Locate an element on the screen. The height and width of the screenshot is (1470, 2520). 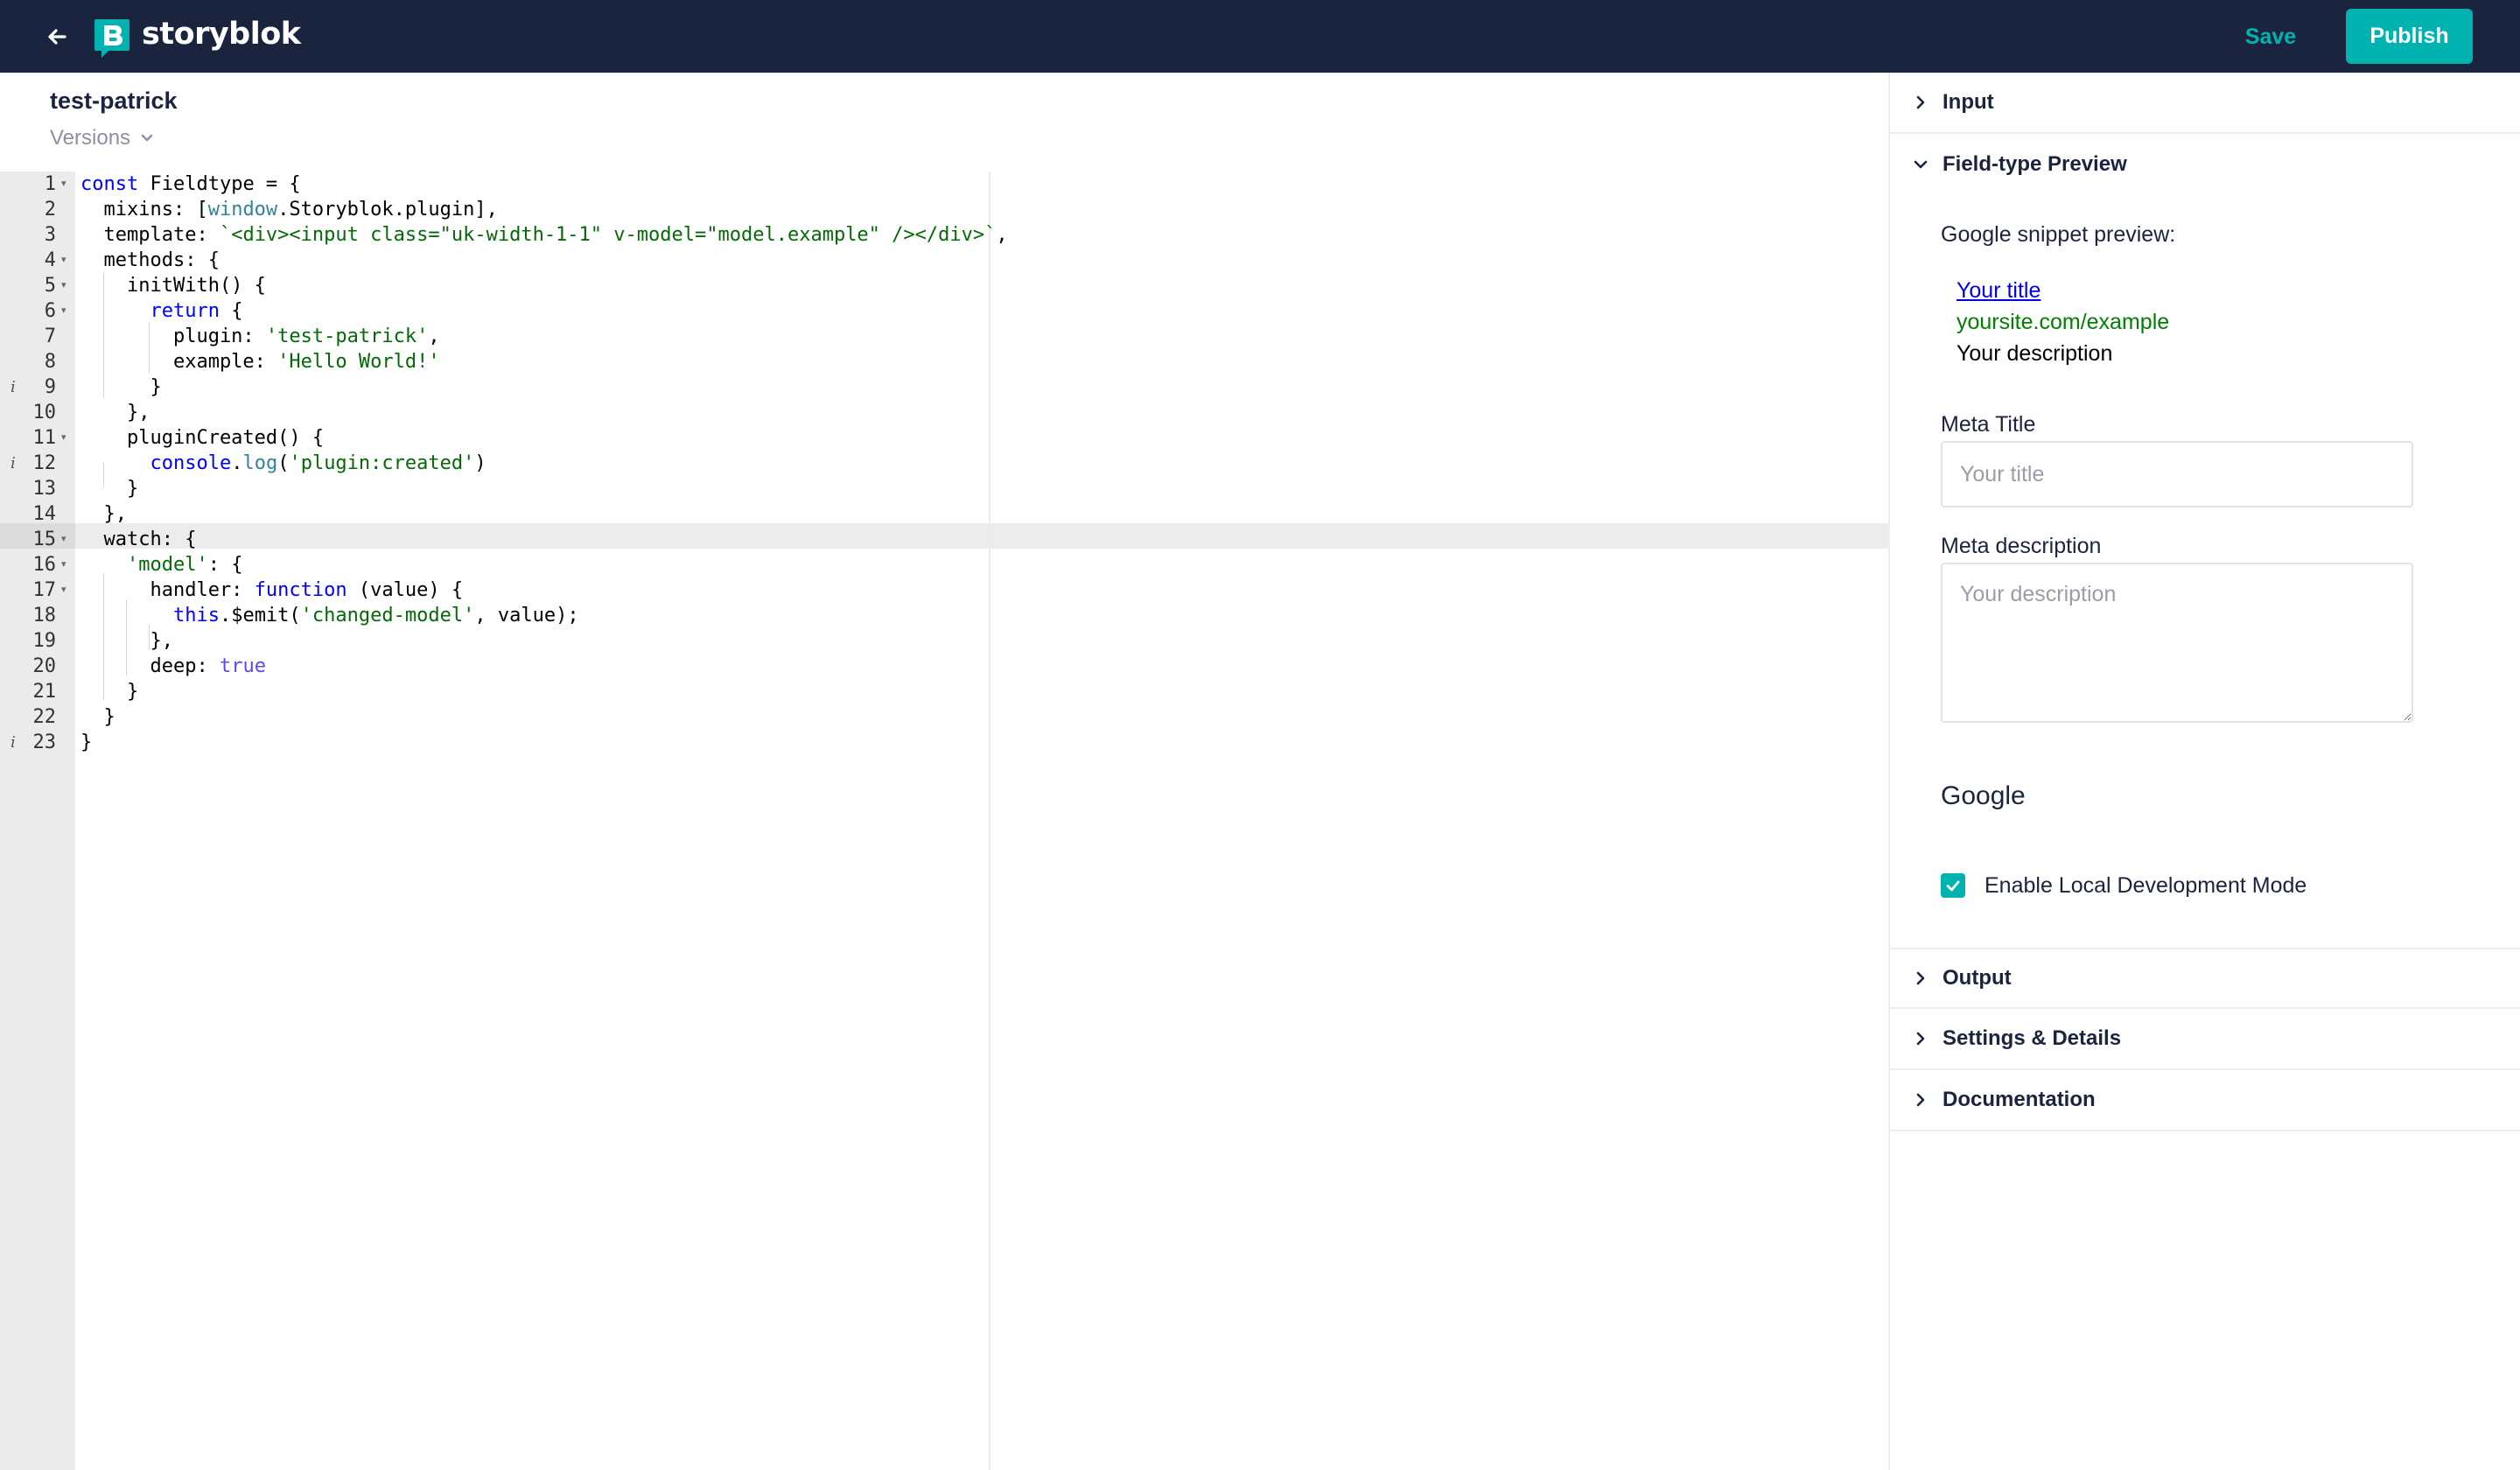
code-line: mixins: [window.Storyblok.plugin], is located at coordinates (289, 209).